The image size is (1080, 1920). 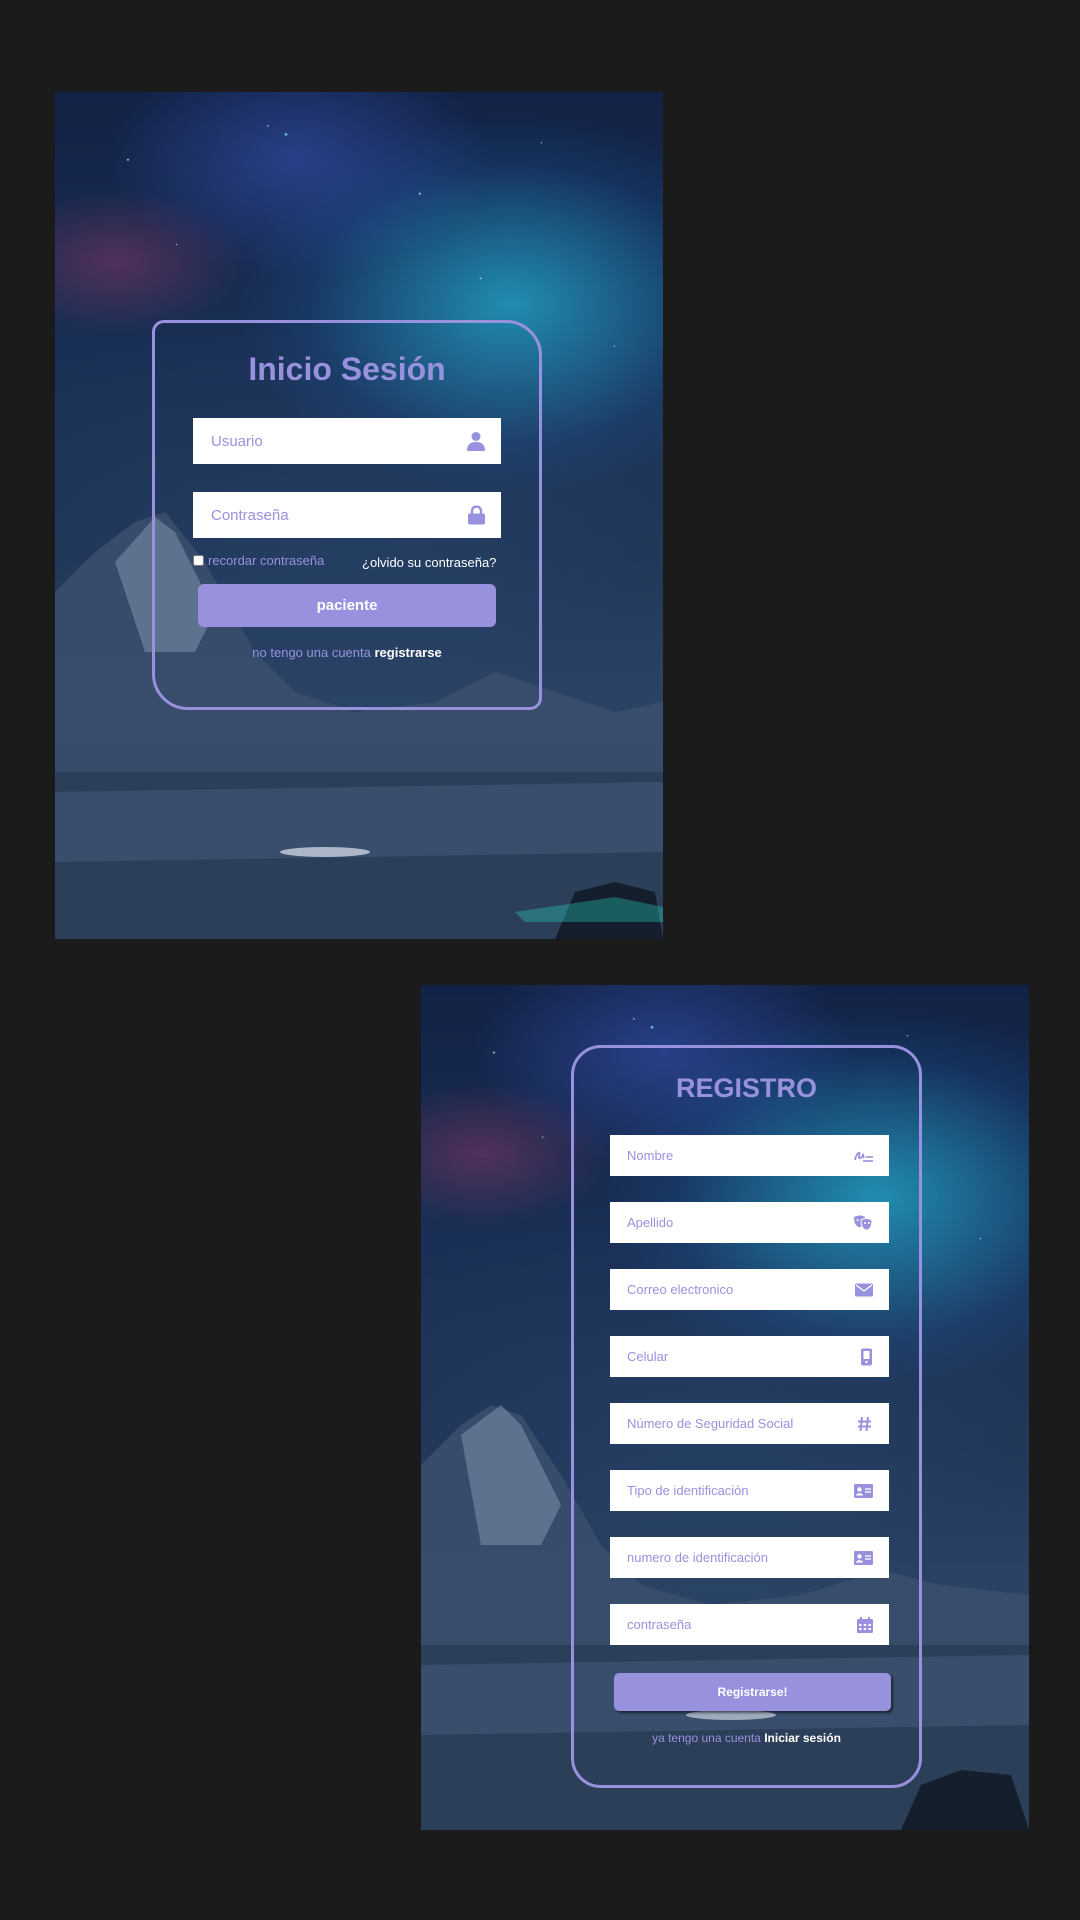 What do you see at coordinates (865, 1624) in the screenshot?
I see `calendar-icon` at bounding box center [865, 1624].